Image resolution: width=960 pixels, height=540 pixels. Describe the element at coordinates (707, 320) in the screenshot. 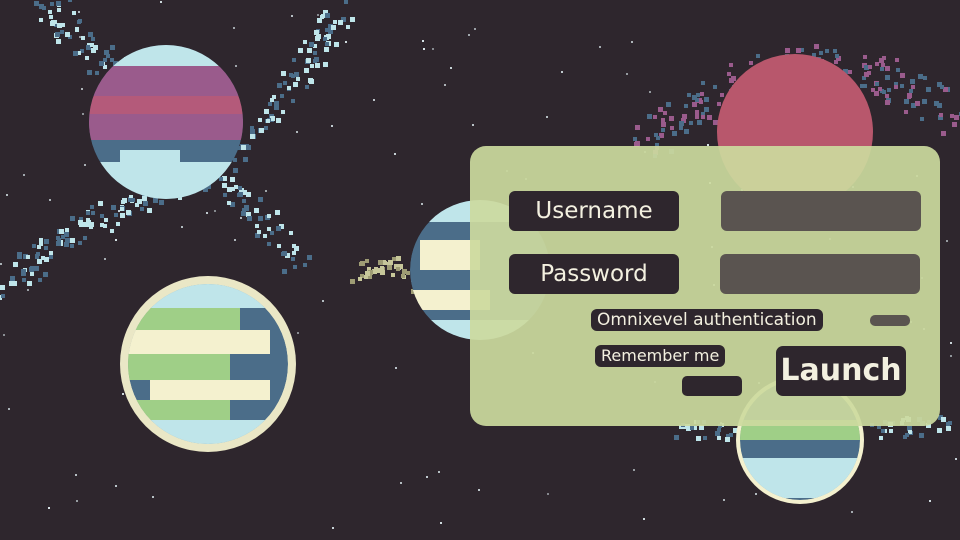

I see `omnixevel-authentication-label: Omnixevel authentication` at that location.